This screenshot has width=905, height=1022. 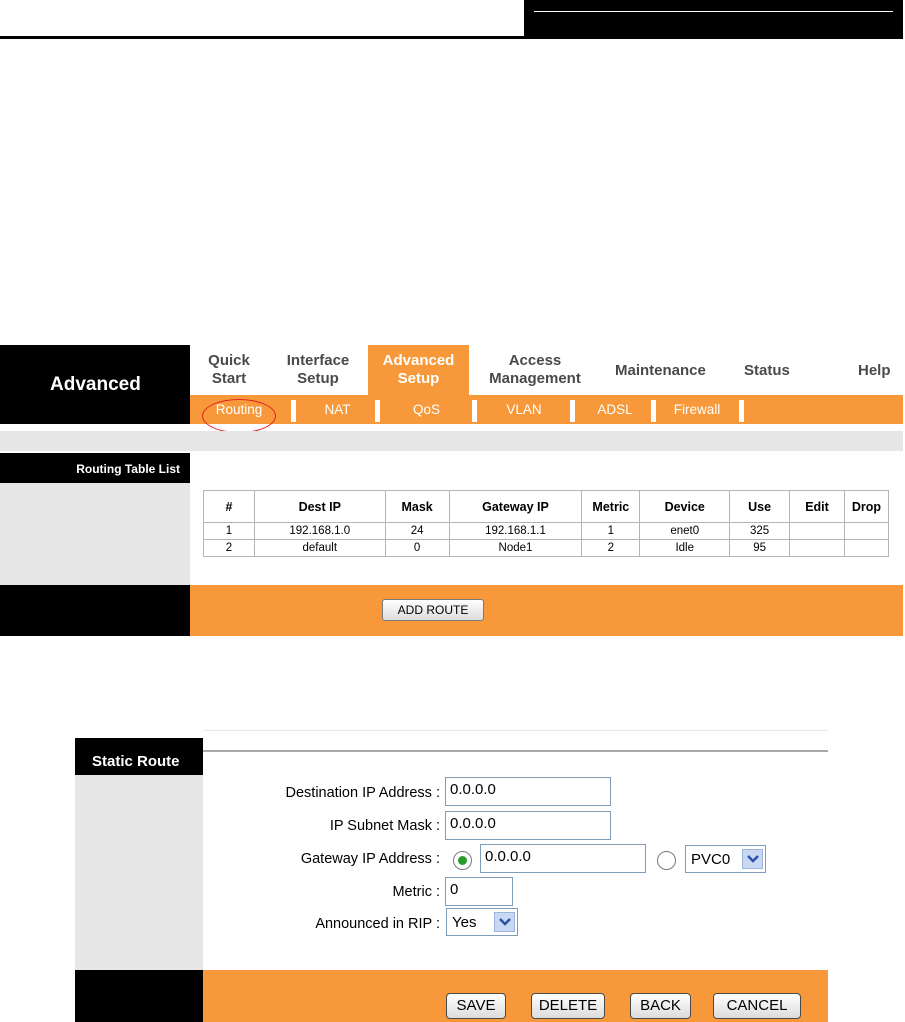 What do you see at coordinates (229, 360) in the screenshot?
I see `nav-quick-start-line1: Quick` at bounding box center [229, 360].